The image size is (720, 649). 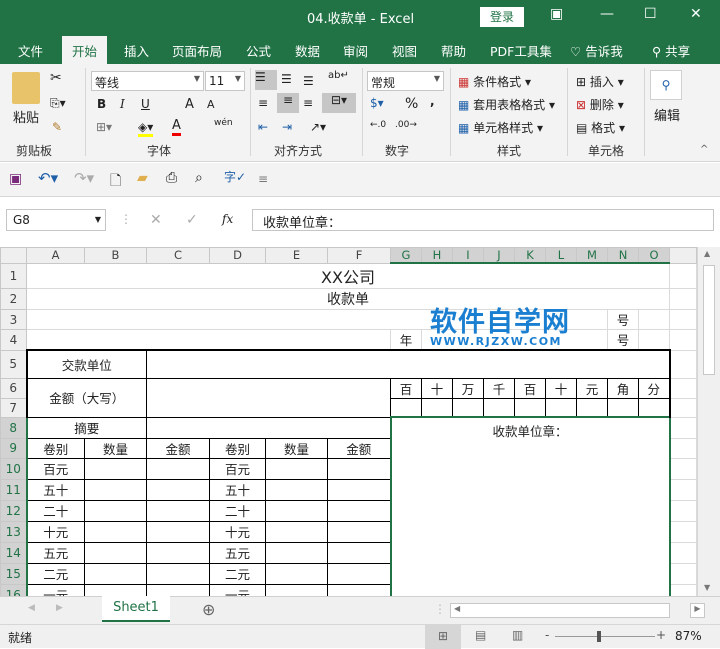 I want to click on digit-header: 万, so click(x=468, y=388).